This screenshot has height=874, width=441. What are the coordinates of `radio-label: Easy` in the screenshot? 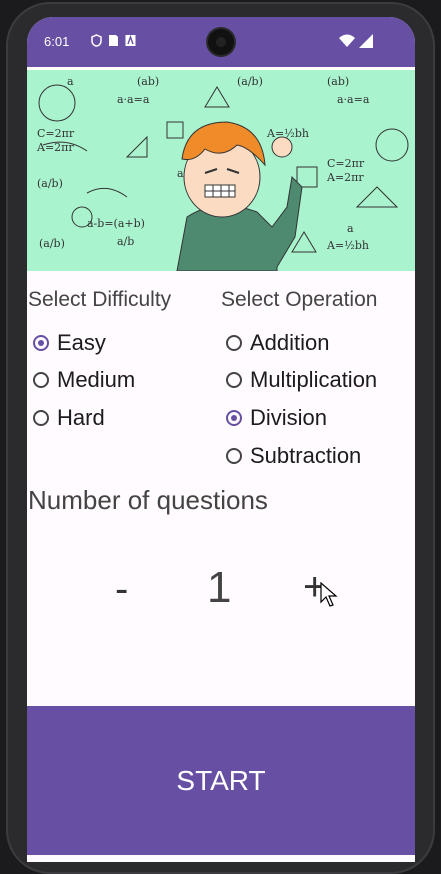 It's located at (81, 342).